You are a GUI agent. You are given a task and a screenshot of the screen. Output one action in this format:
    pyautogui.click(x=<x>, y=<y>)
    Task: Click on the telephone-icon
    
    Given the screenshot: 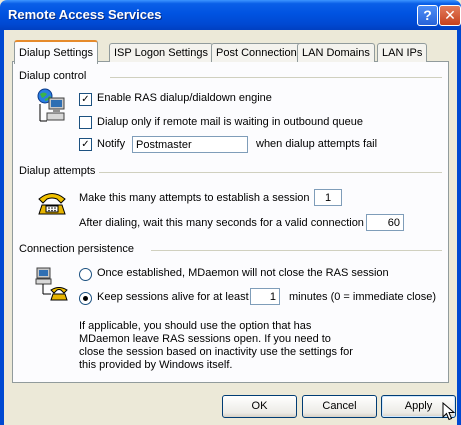 What is the action you would take?
    pyautogui.click(x=52, y=202)
    